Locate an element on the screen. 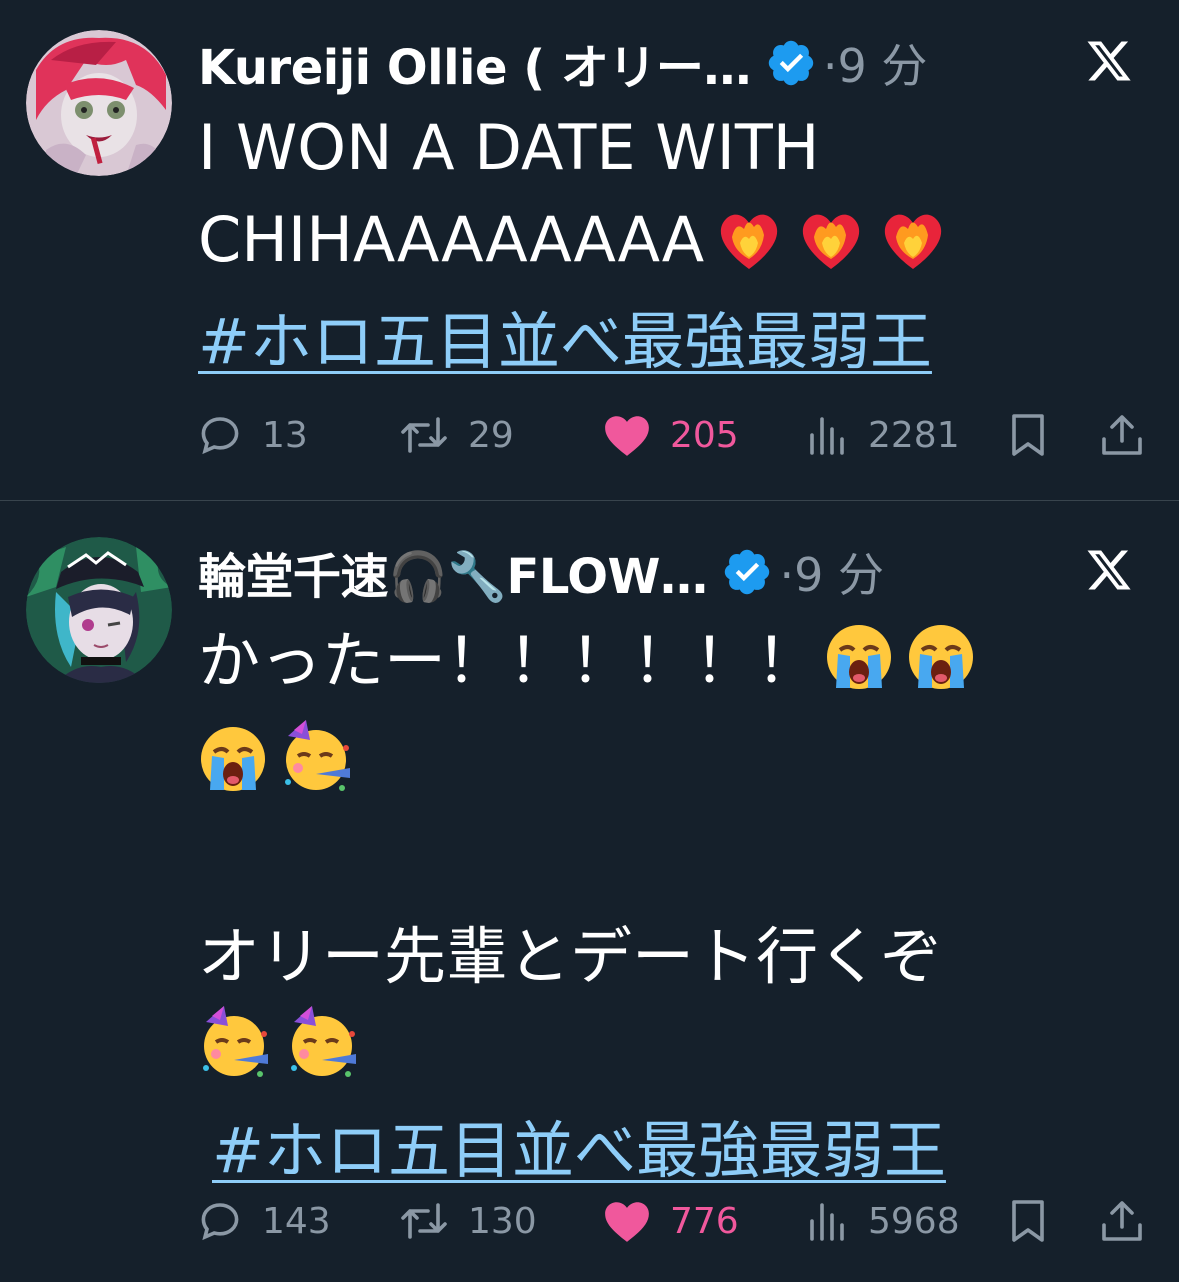  tweet-text-line: オリー先輩とデート行くぞ is located at coordinates (570, 956).